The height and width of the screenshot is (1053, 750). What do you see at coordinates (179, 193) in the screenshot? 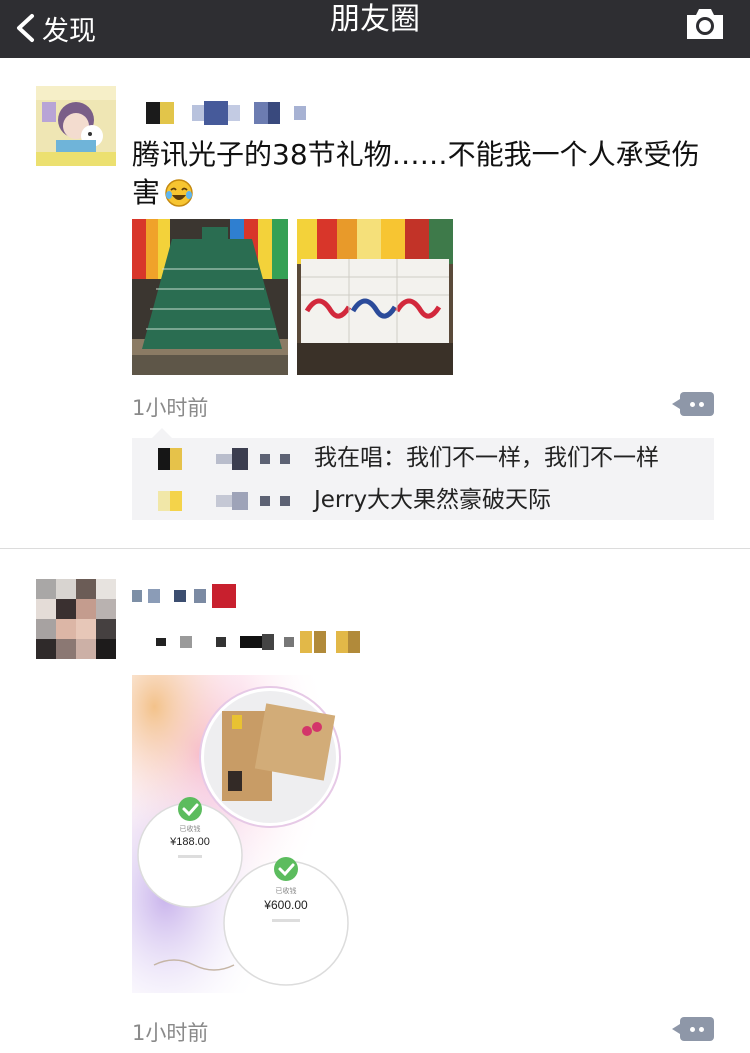
I see `laughing-crying-emoji-icon` at bounding box center [179, 193].